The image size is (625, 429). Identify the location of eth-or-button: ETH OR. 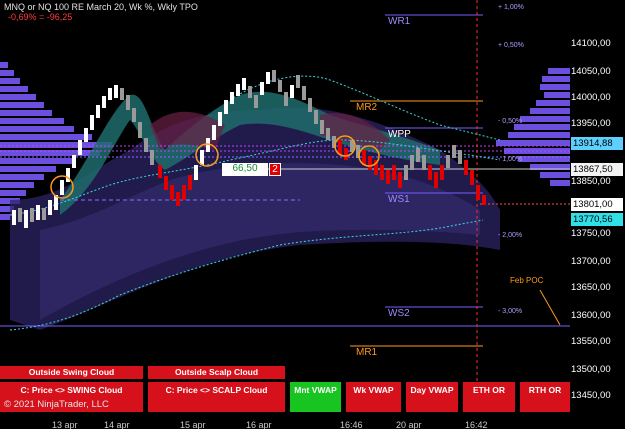
(489, 397).